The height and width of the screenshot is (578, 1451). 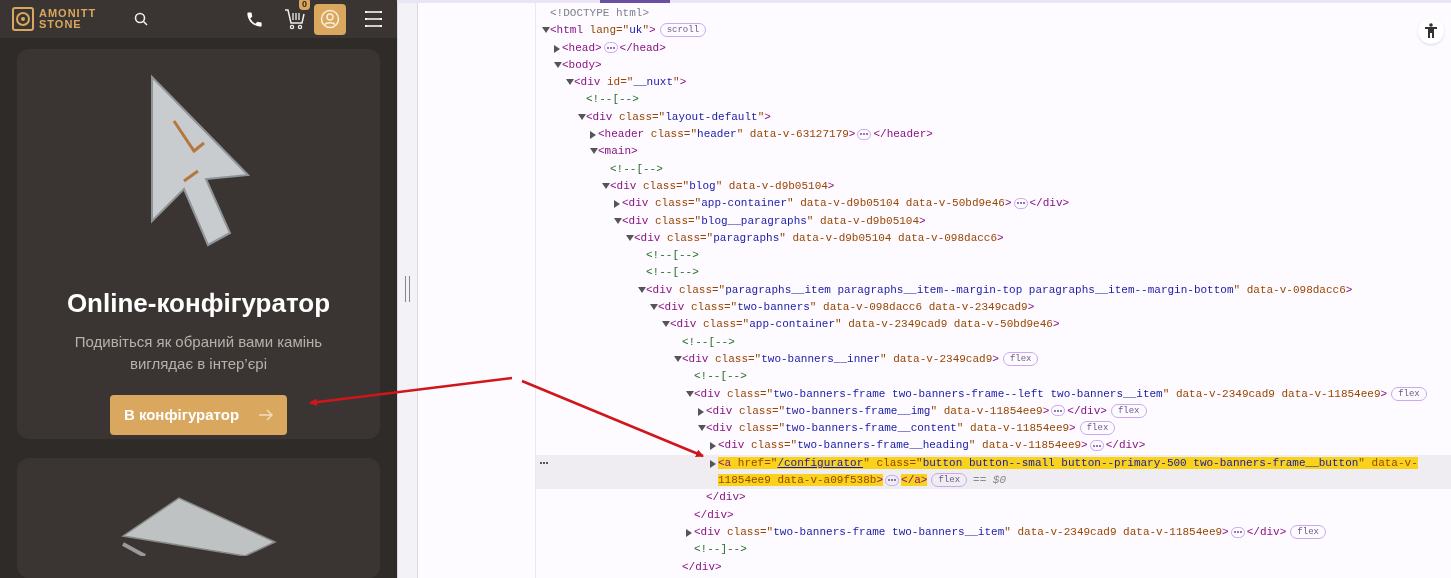 What do you see at coordinates (820, 462) in the screenshot?
I see `href-link: /configurator` at bounding box center [820, 462].